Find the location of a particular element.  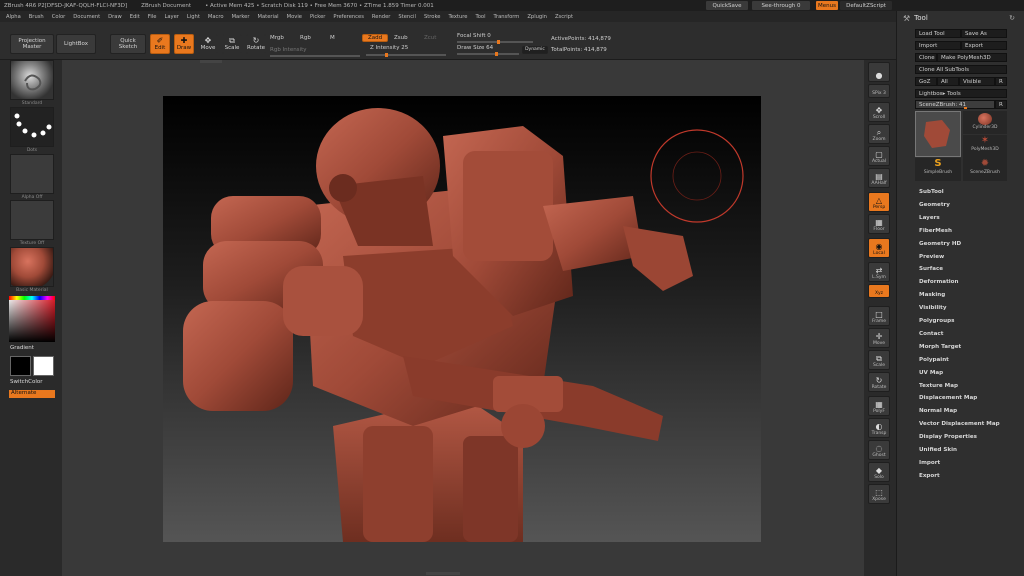

shelf-frame-button: □ Frame is located at coordinates (879, 316).